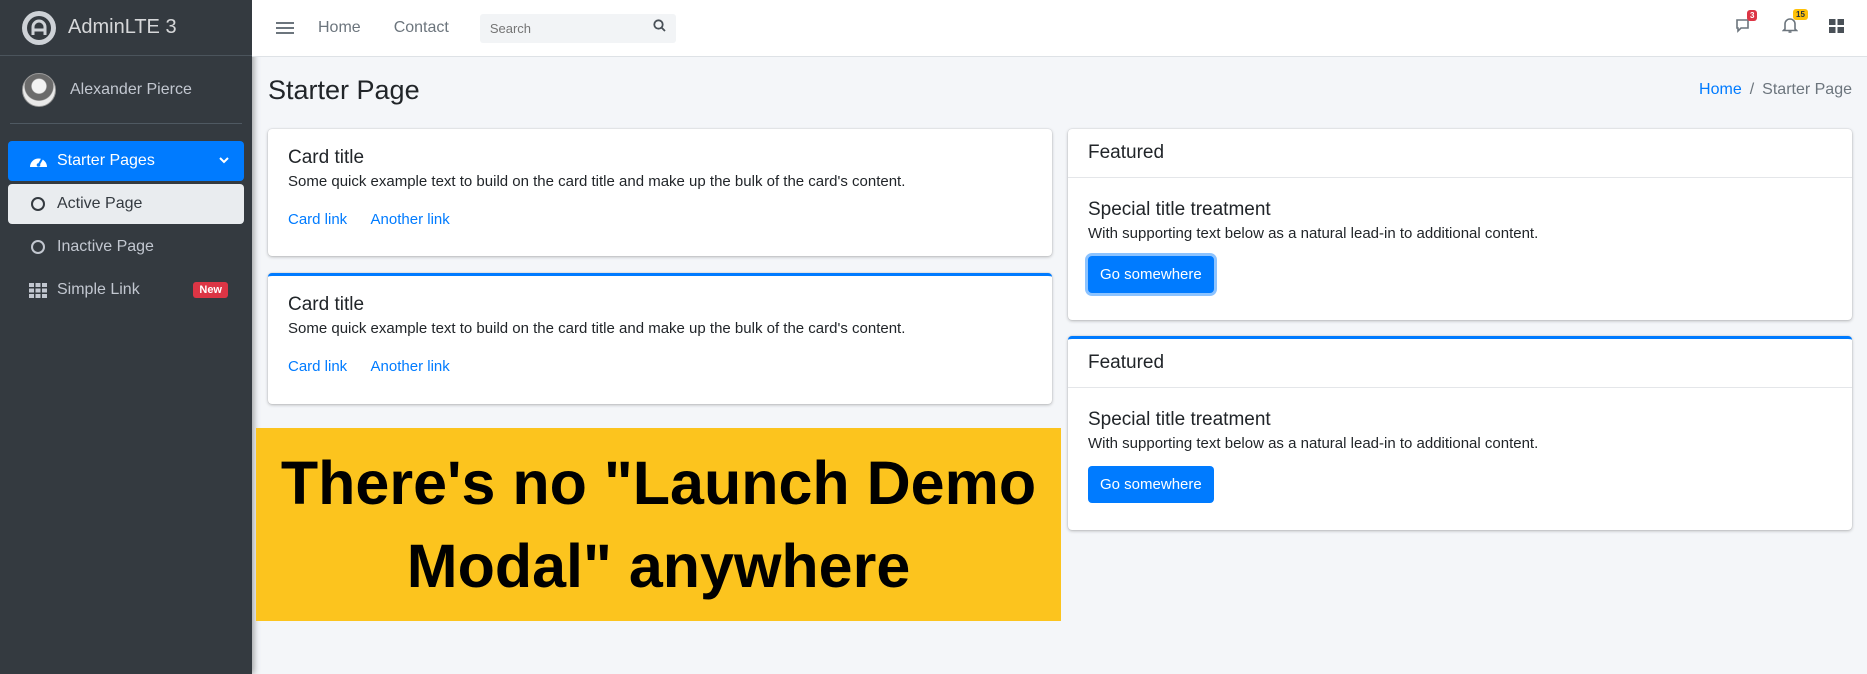 The width and height of the screenshot is (1867, 674). I want to click on avatar, so click(39, 89).